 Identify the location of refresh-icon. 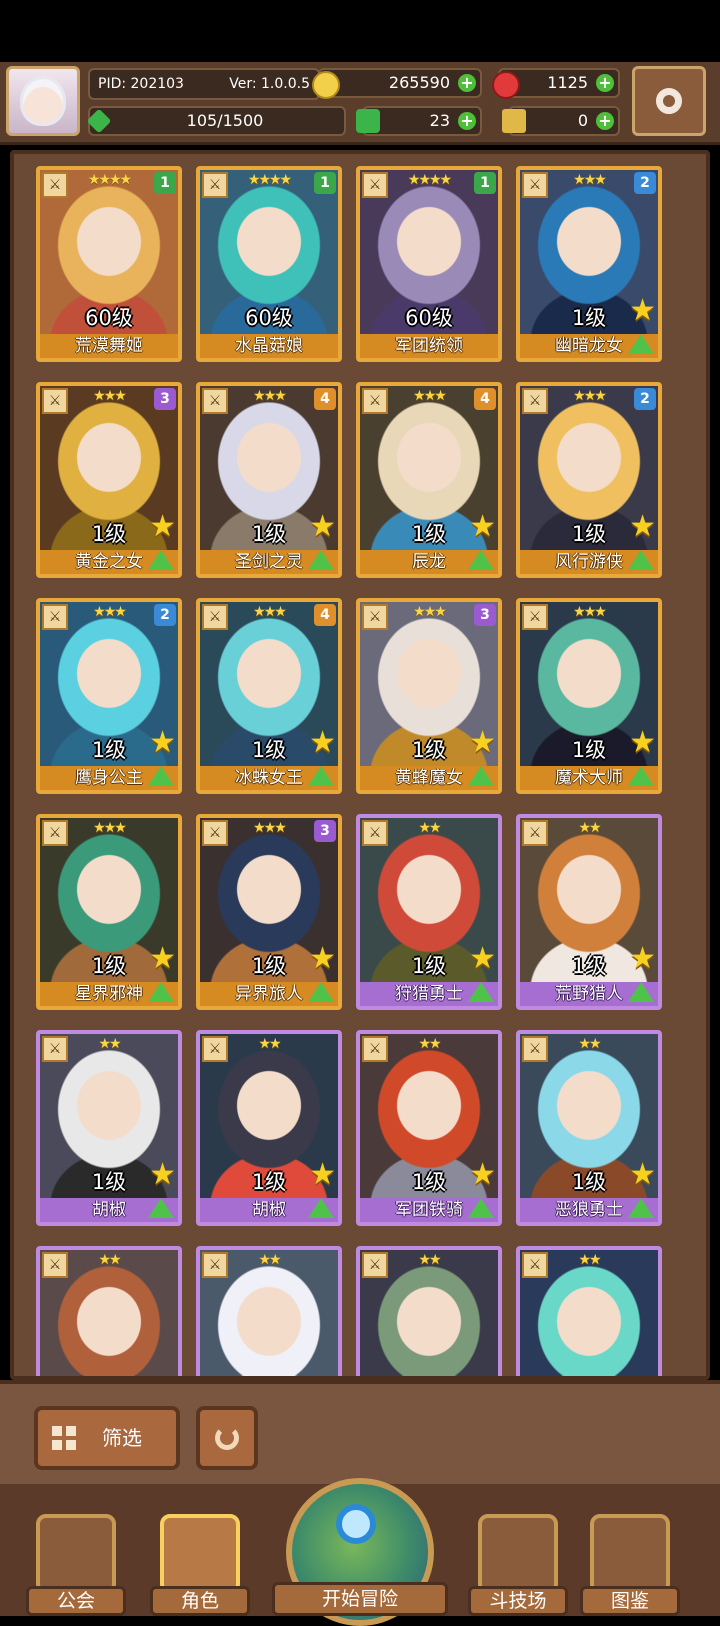
(227, 1438).